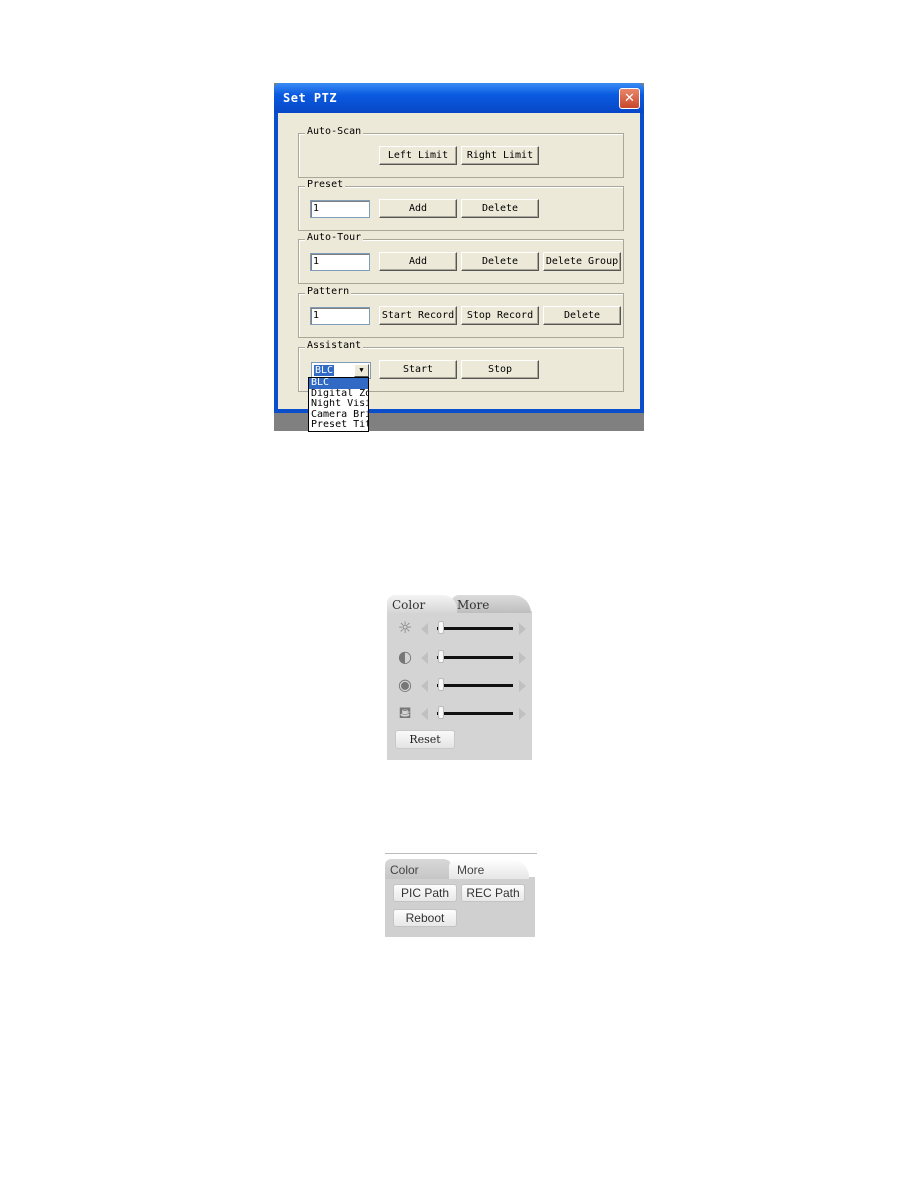 The image size is (918, 1188). I want to click on palette-icon: ◉, so click(405, 684).